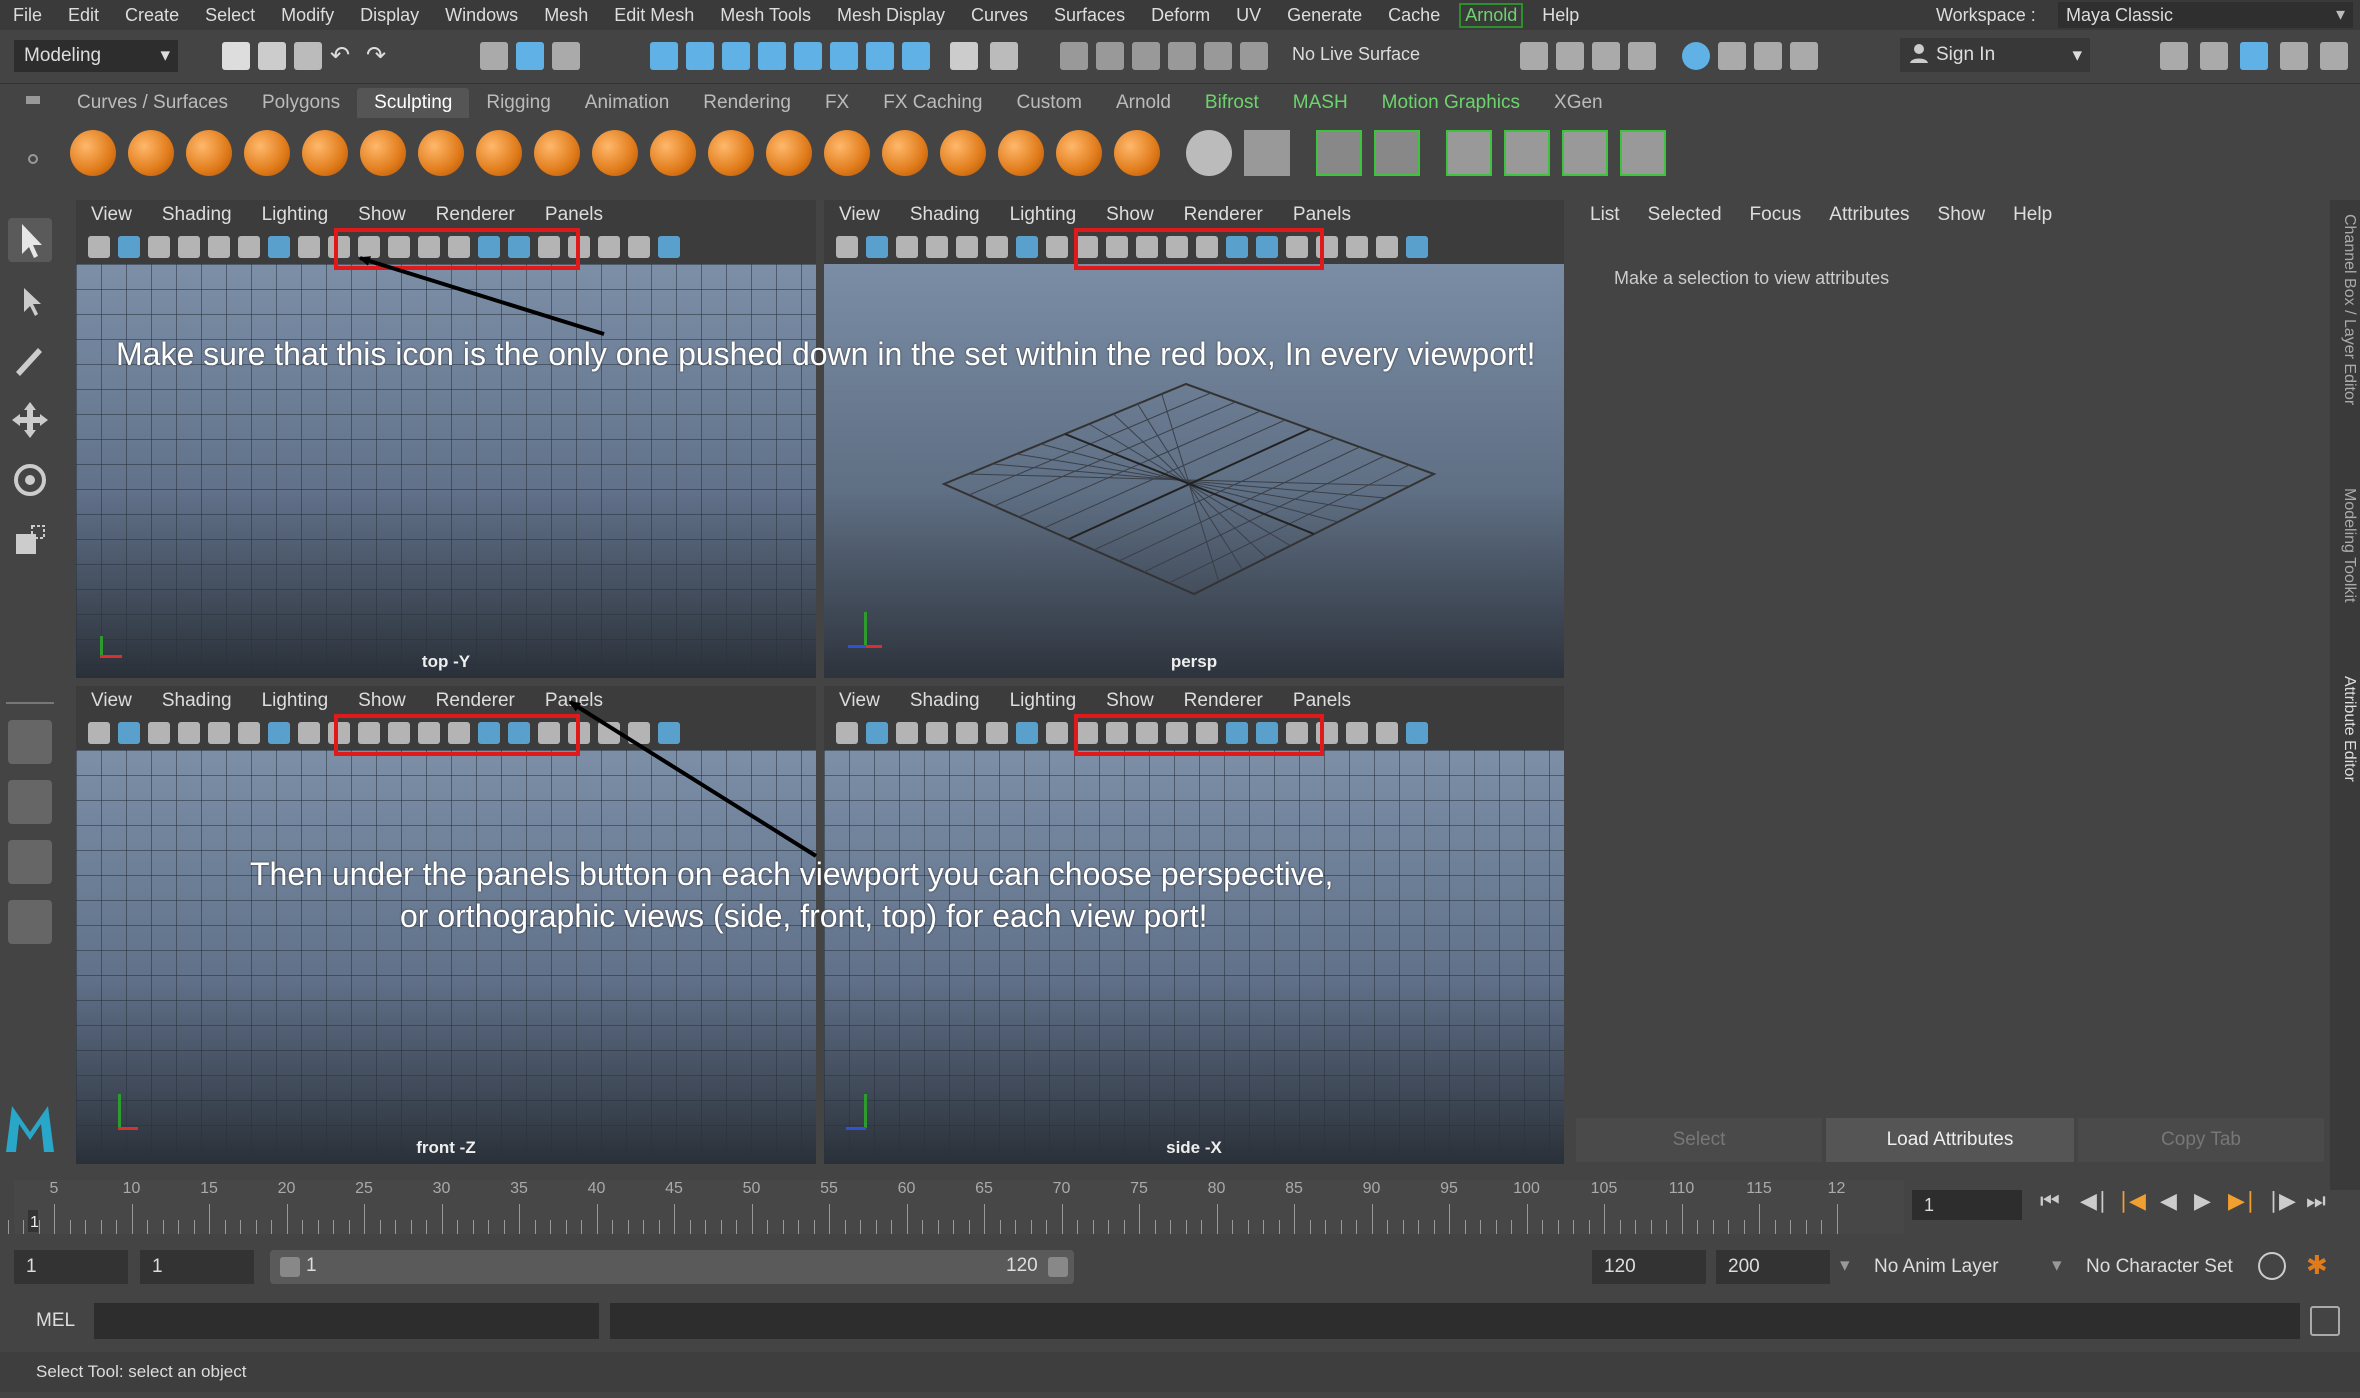 This screenshot has height=1398, width=2360. I want to click on start-time-field: 1, so click(71, 1267).